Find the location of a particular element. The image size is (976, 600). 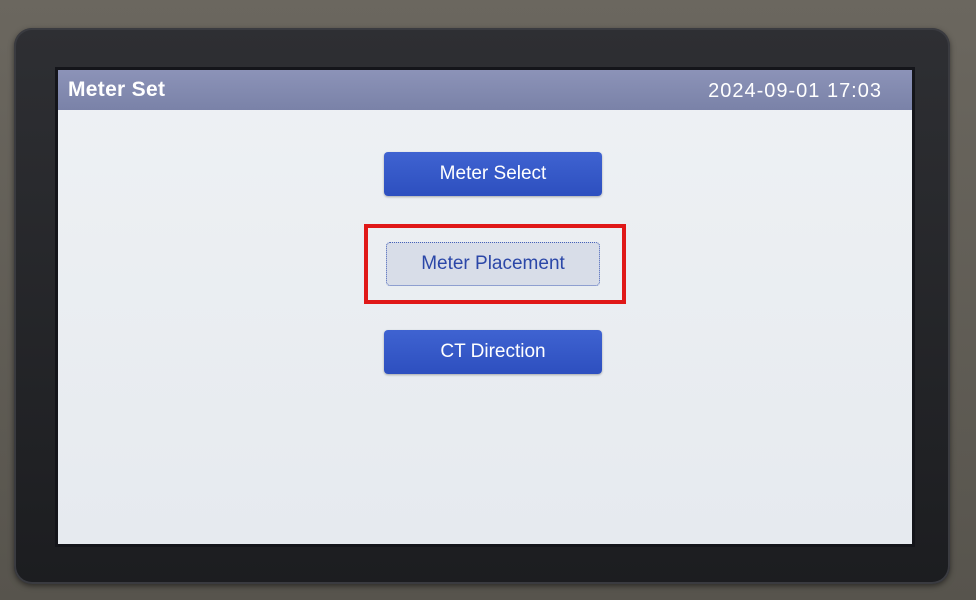

page-title: Meter Set is located at coordinates (117, 89).